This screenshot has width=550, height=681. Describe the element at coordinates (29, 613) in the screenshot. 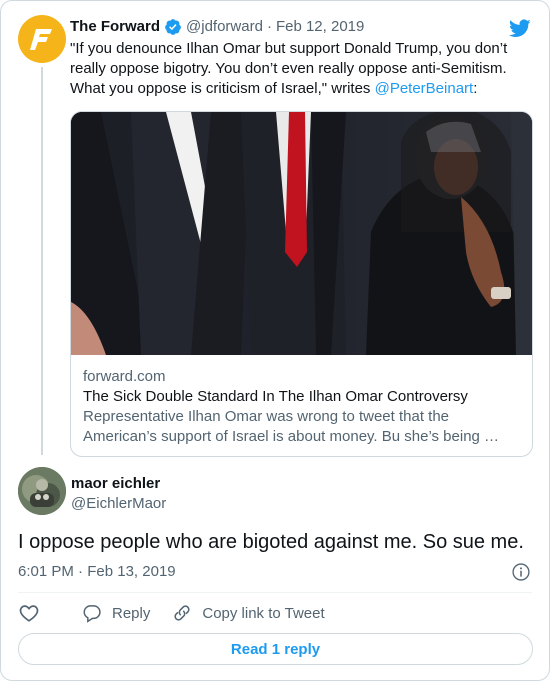

I see `heart-icon` at that location.